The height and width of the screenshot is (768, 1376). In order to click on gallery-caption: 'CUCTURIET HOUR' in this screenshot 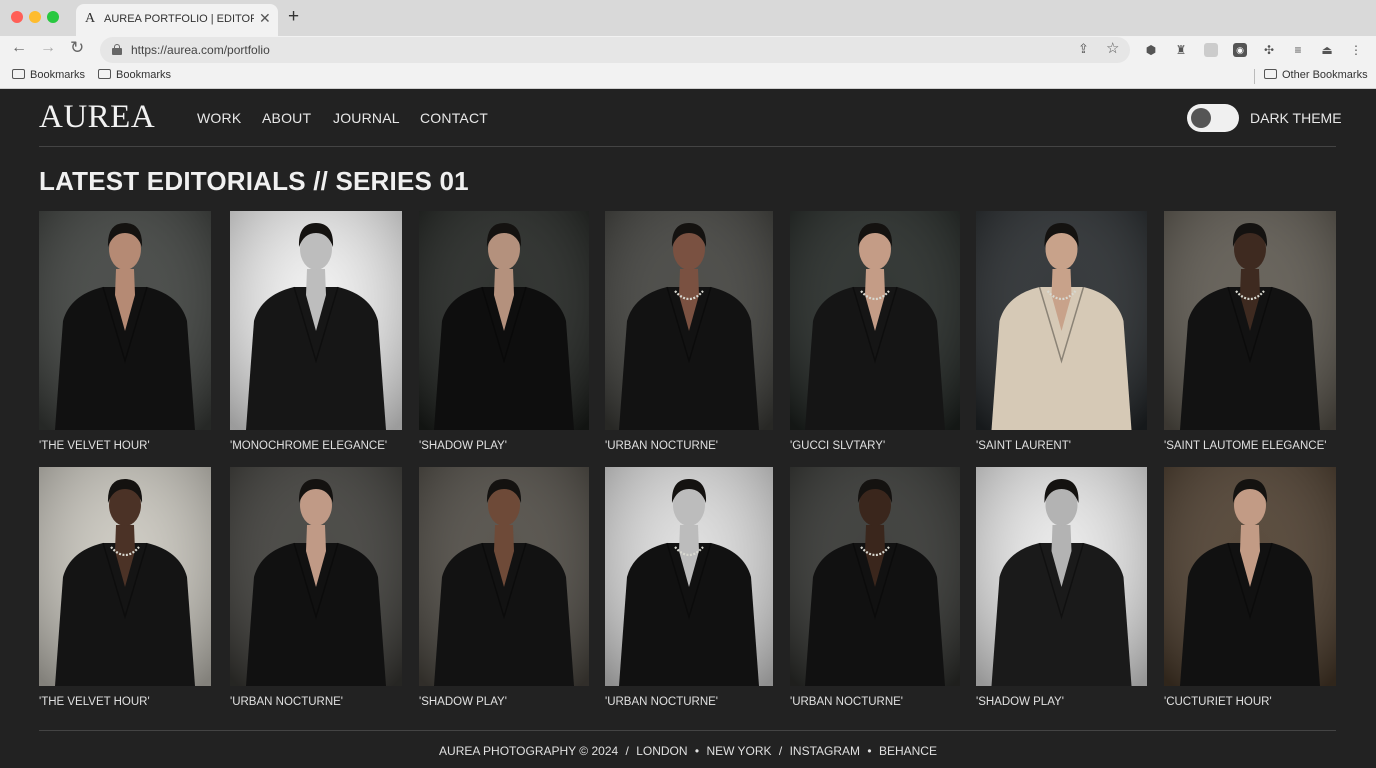, I will do `click(1218, 702)`.